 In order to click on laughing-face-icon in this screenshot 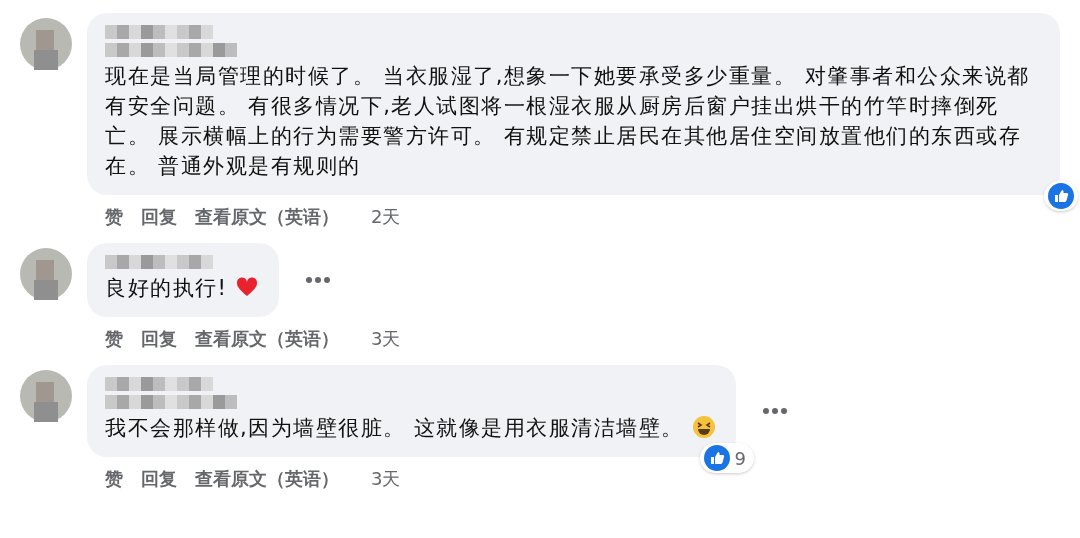, I will do `click(703, 427)`.